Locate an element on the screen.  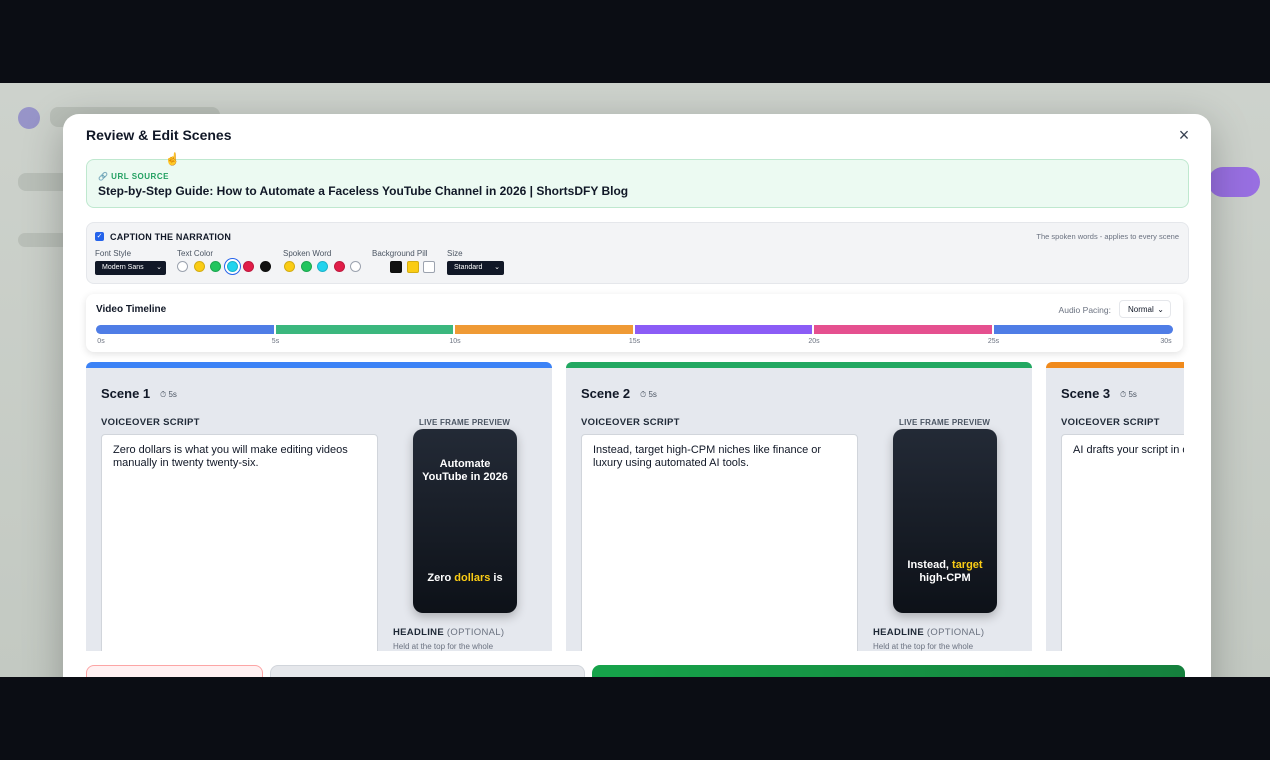
modal-title: Review & Edit Scenes is located at coordinates (159, 135).